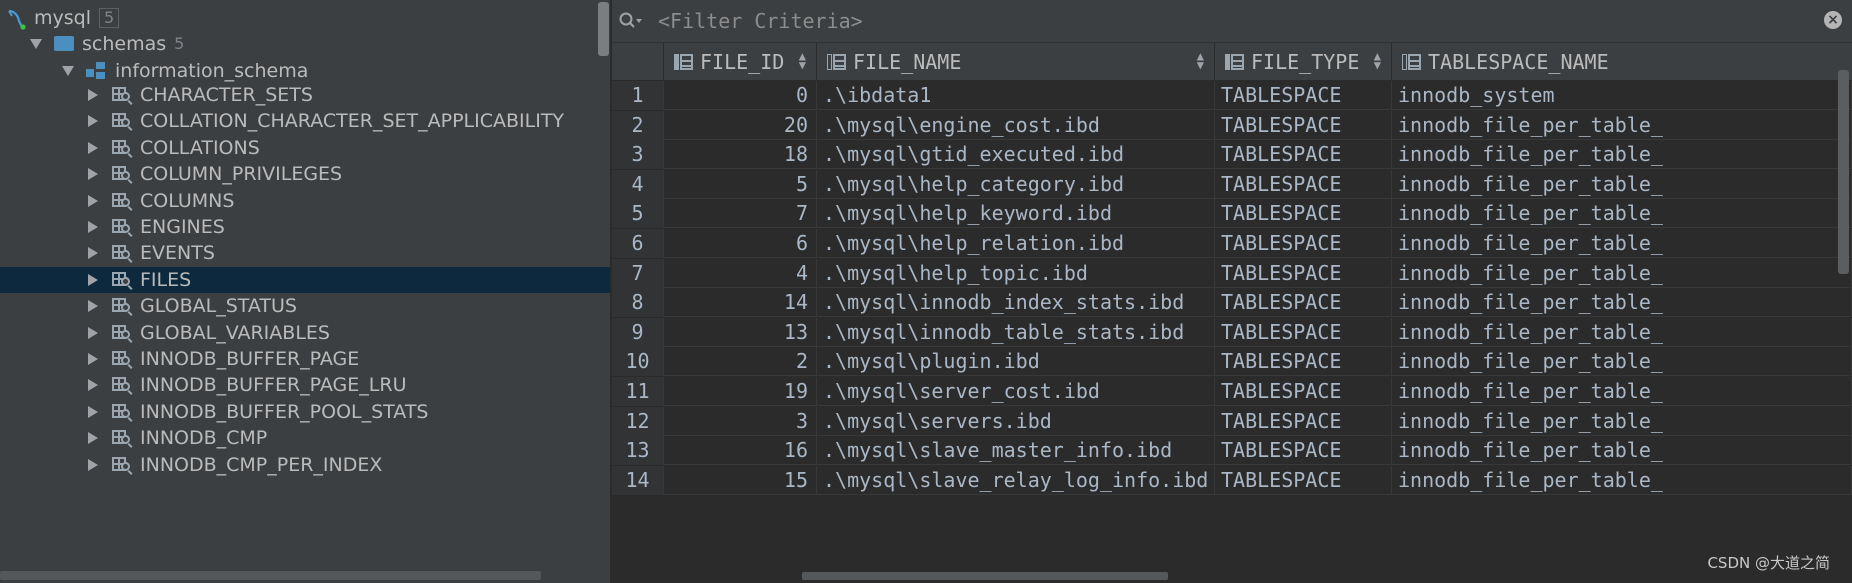 This screenshot has height=583, width=1852. Describe the element at coordinates (760, 21) in the screenshot. I see `filter-input: <Filter Criteria>` at that location.